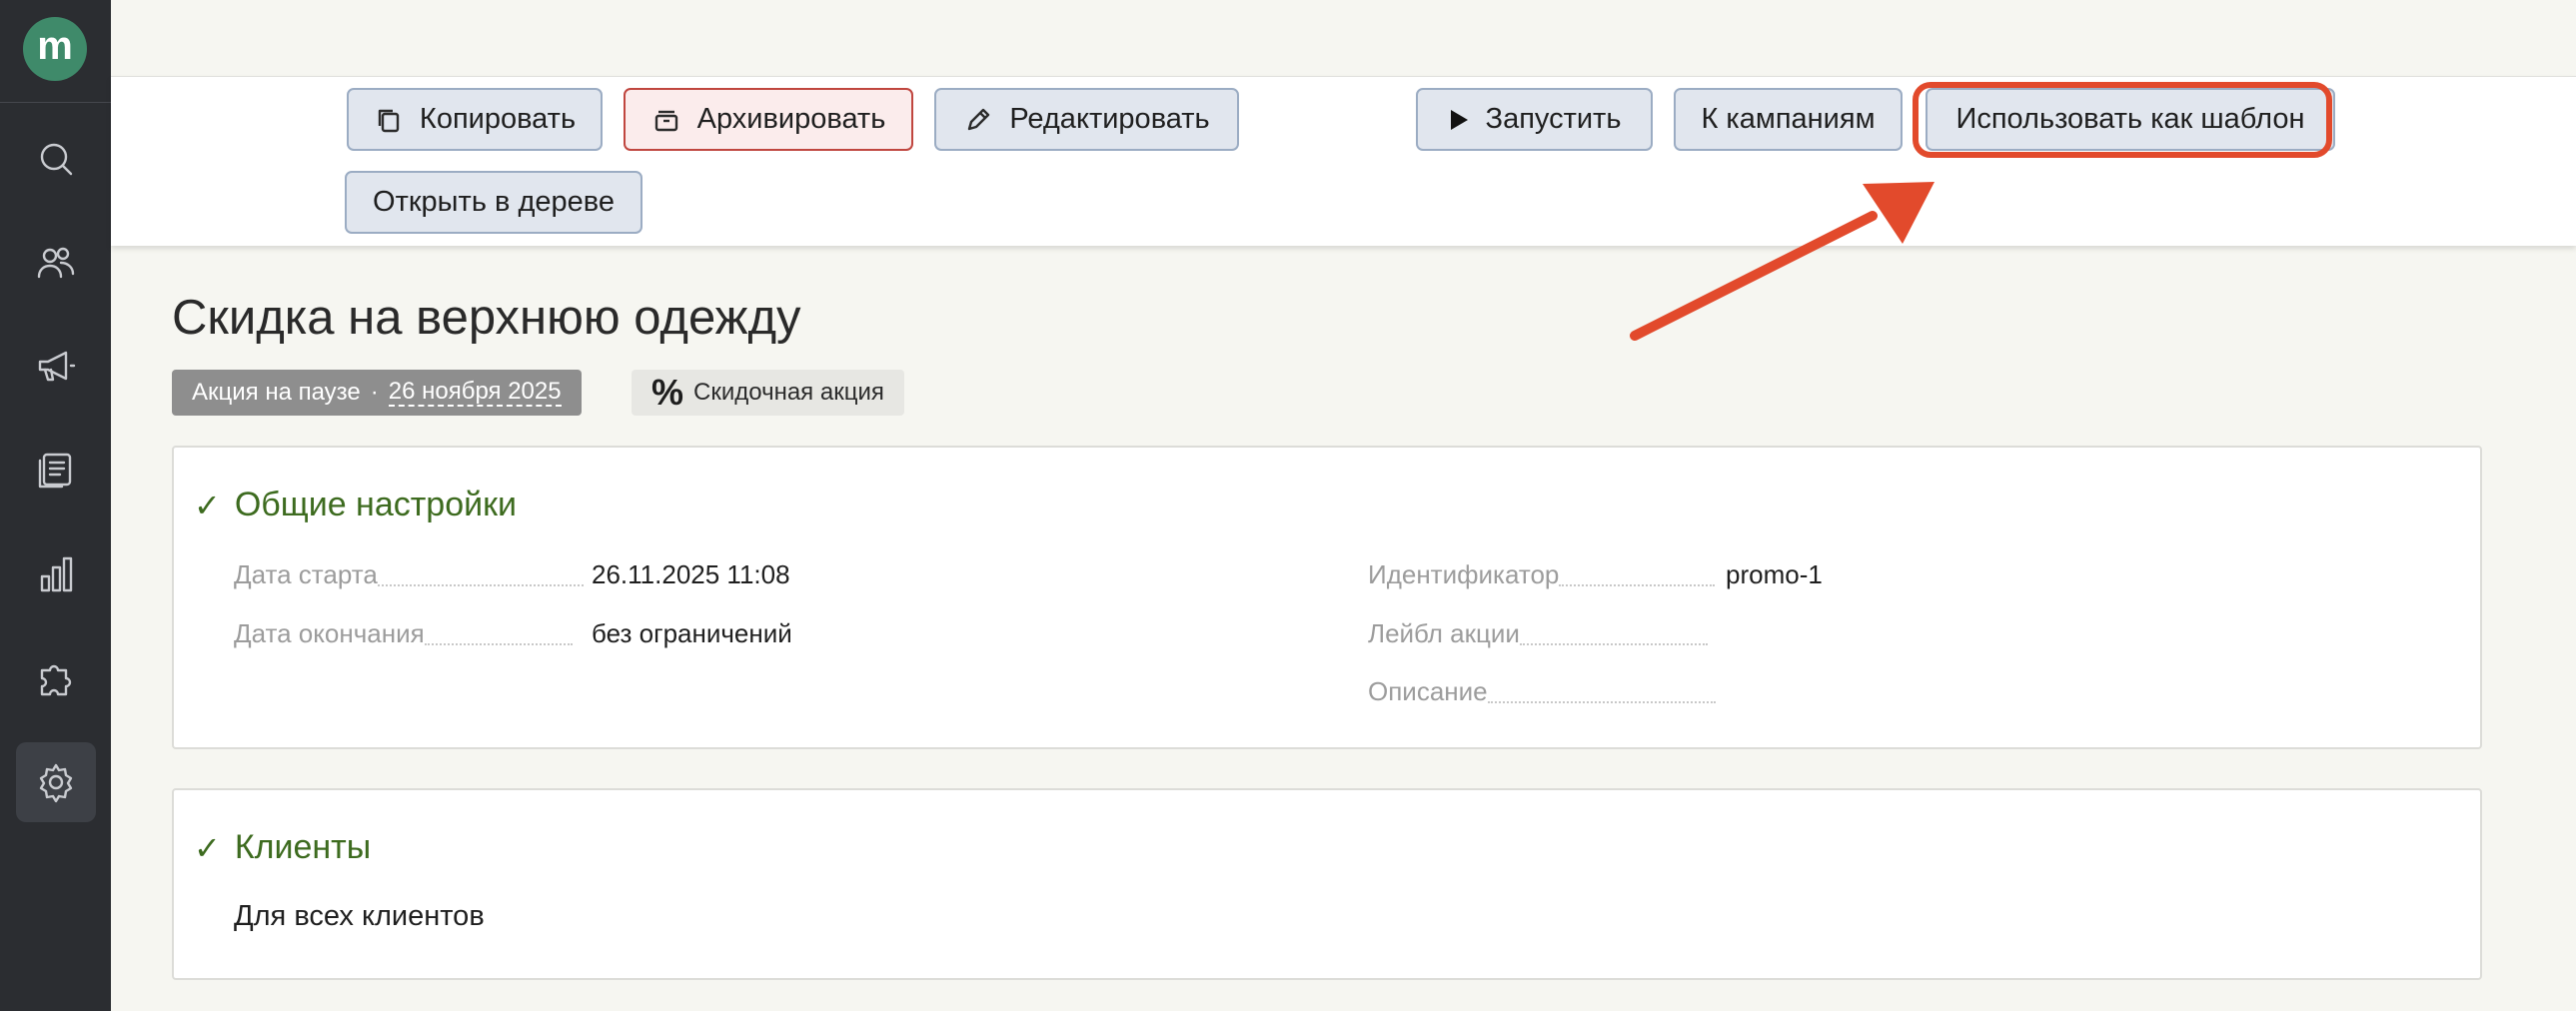  I want to click on promo-label-label: Лейбл акции, so click(1538, 633).